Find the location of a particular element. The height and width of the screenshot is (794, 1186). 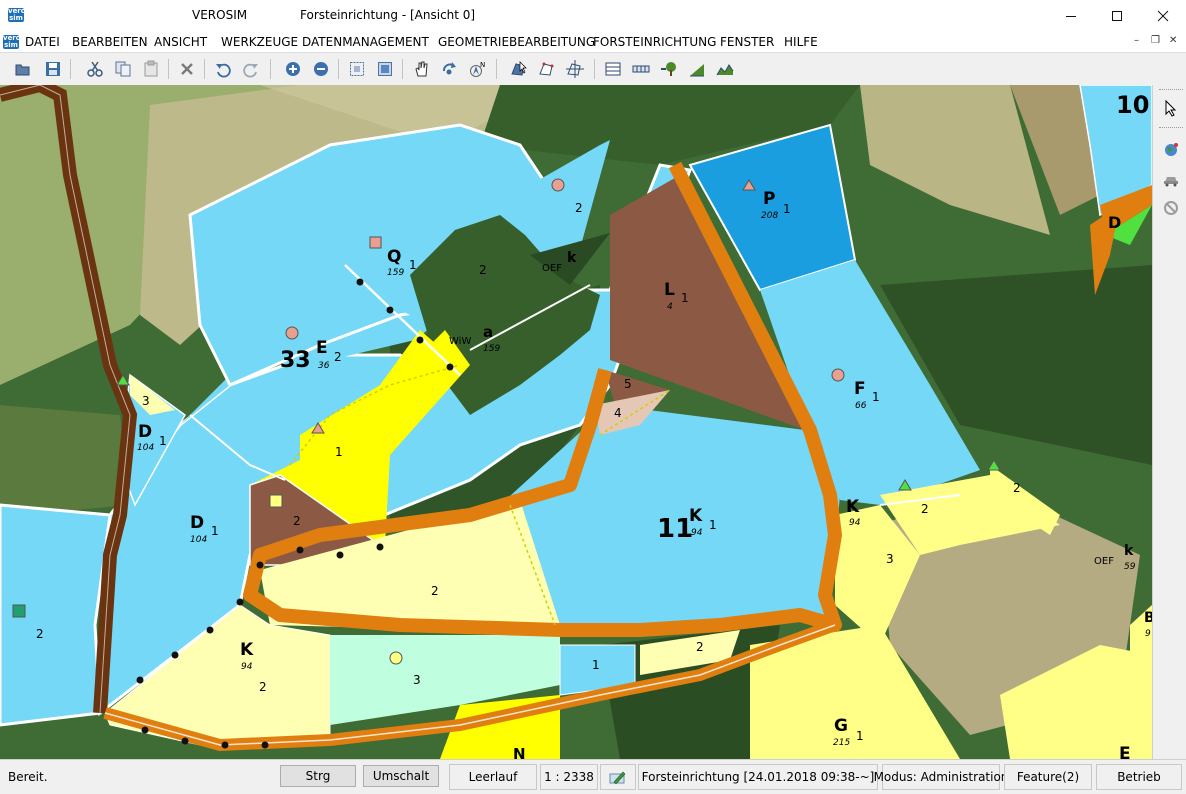

pan-hand-icon is located at coordinates (421, 69).